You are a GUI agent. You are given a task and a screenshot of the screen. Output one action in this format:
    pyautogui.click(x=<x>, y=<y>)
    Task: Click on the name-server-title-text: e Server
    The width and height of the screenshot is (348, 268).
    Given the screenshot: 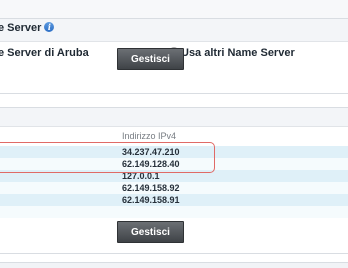 What is the action you would take?
    pyautogui.click(x=21, y=28)
    